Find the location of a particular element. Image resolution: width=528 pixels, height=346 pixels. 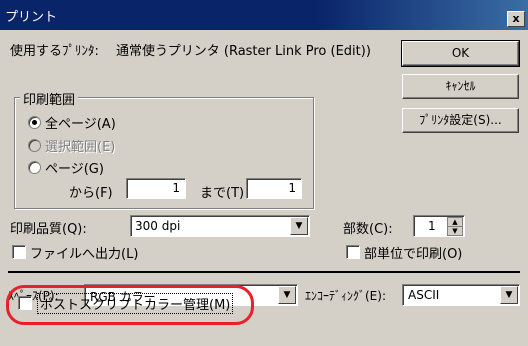

close-button: x is located at coordinates (516, 19).